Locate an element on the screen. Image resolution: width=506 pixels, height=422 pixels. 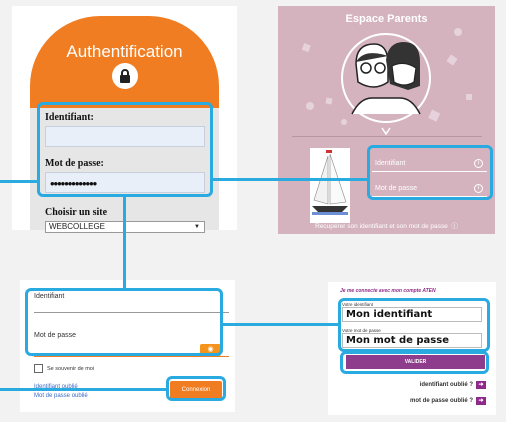
highlight-aten-fields is located at coordinates (414, 325).